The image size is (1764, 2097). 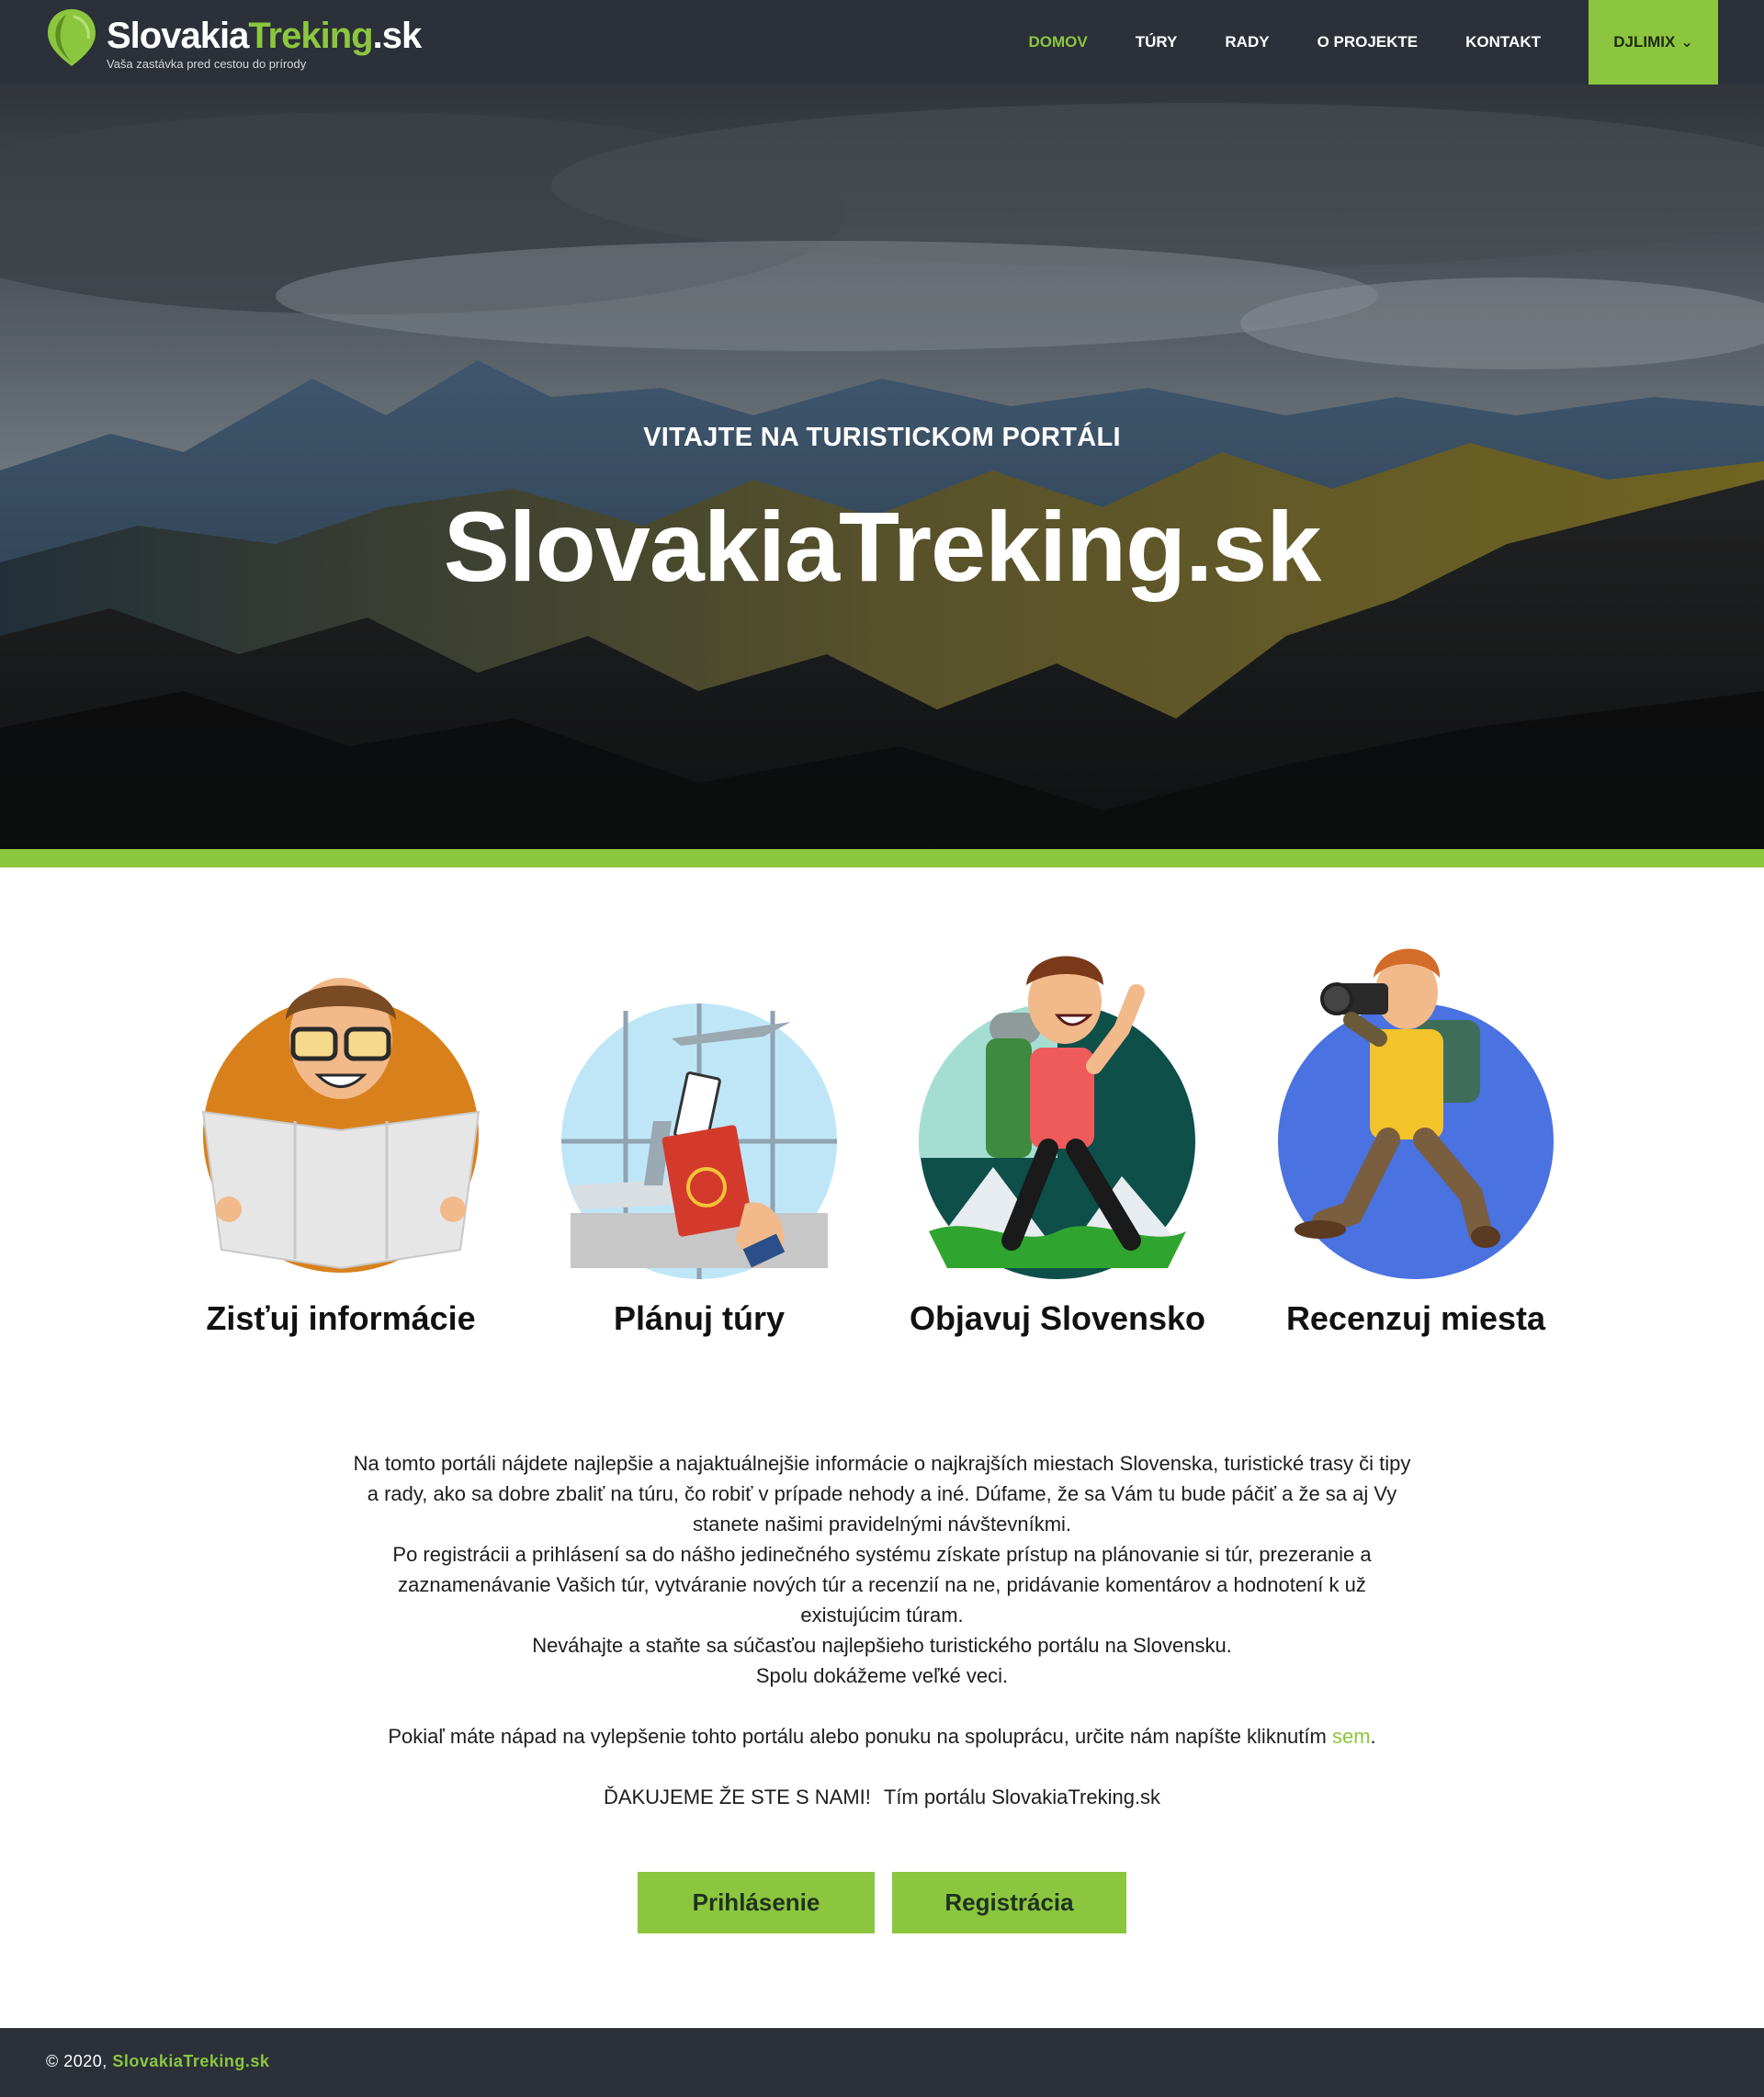 What do you see at coordinates (79, 2061) in the screenshot?
I see `copyright-text: © 2020,` at bounding box center [79, 2061].